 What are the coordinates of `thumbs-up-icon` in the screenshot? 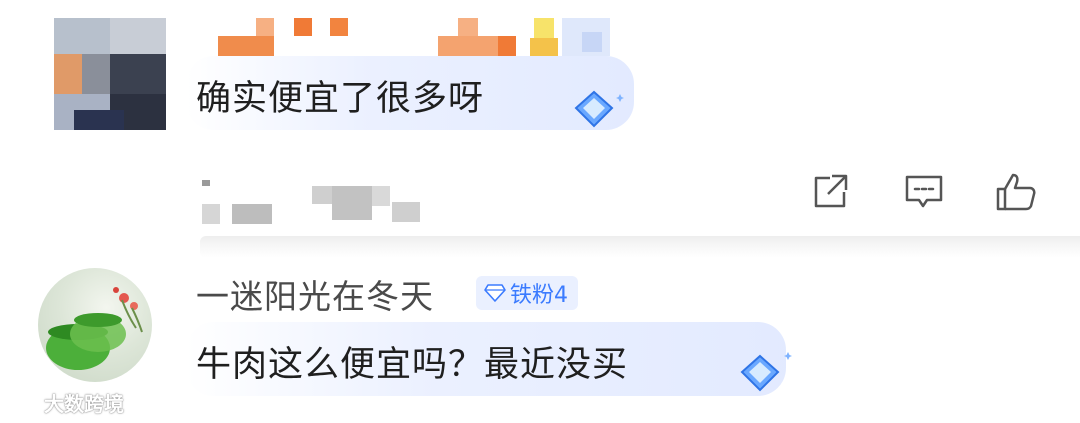 It's located at (1016, 192).